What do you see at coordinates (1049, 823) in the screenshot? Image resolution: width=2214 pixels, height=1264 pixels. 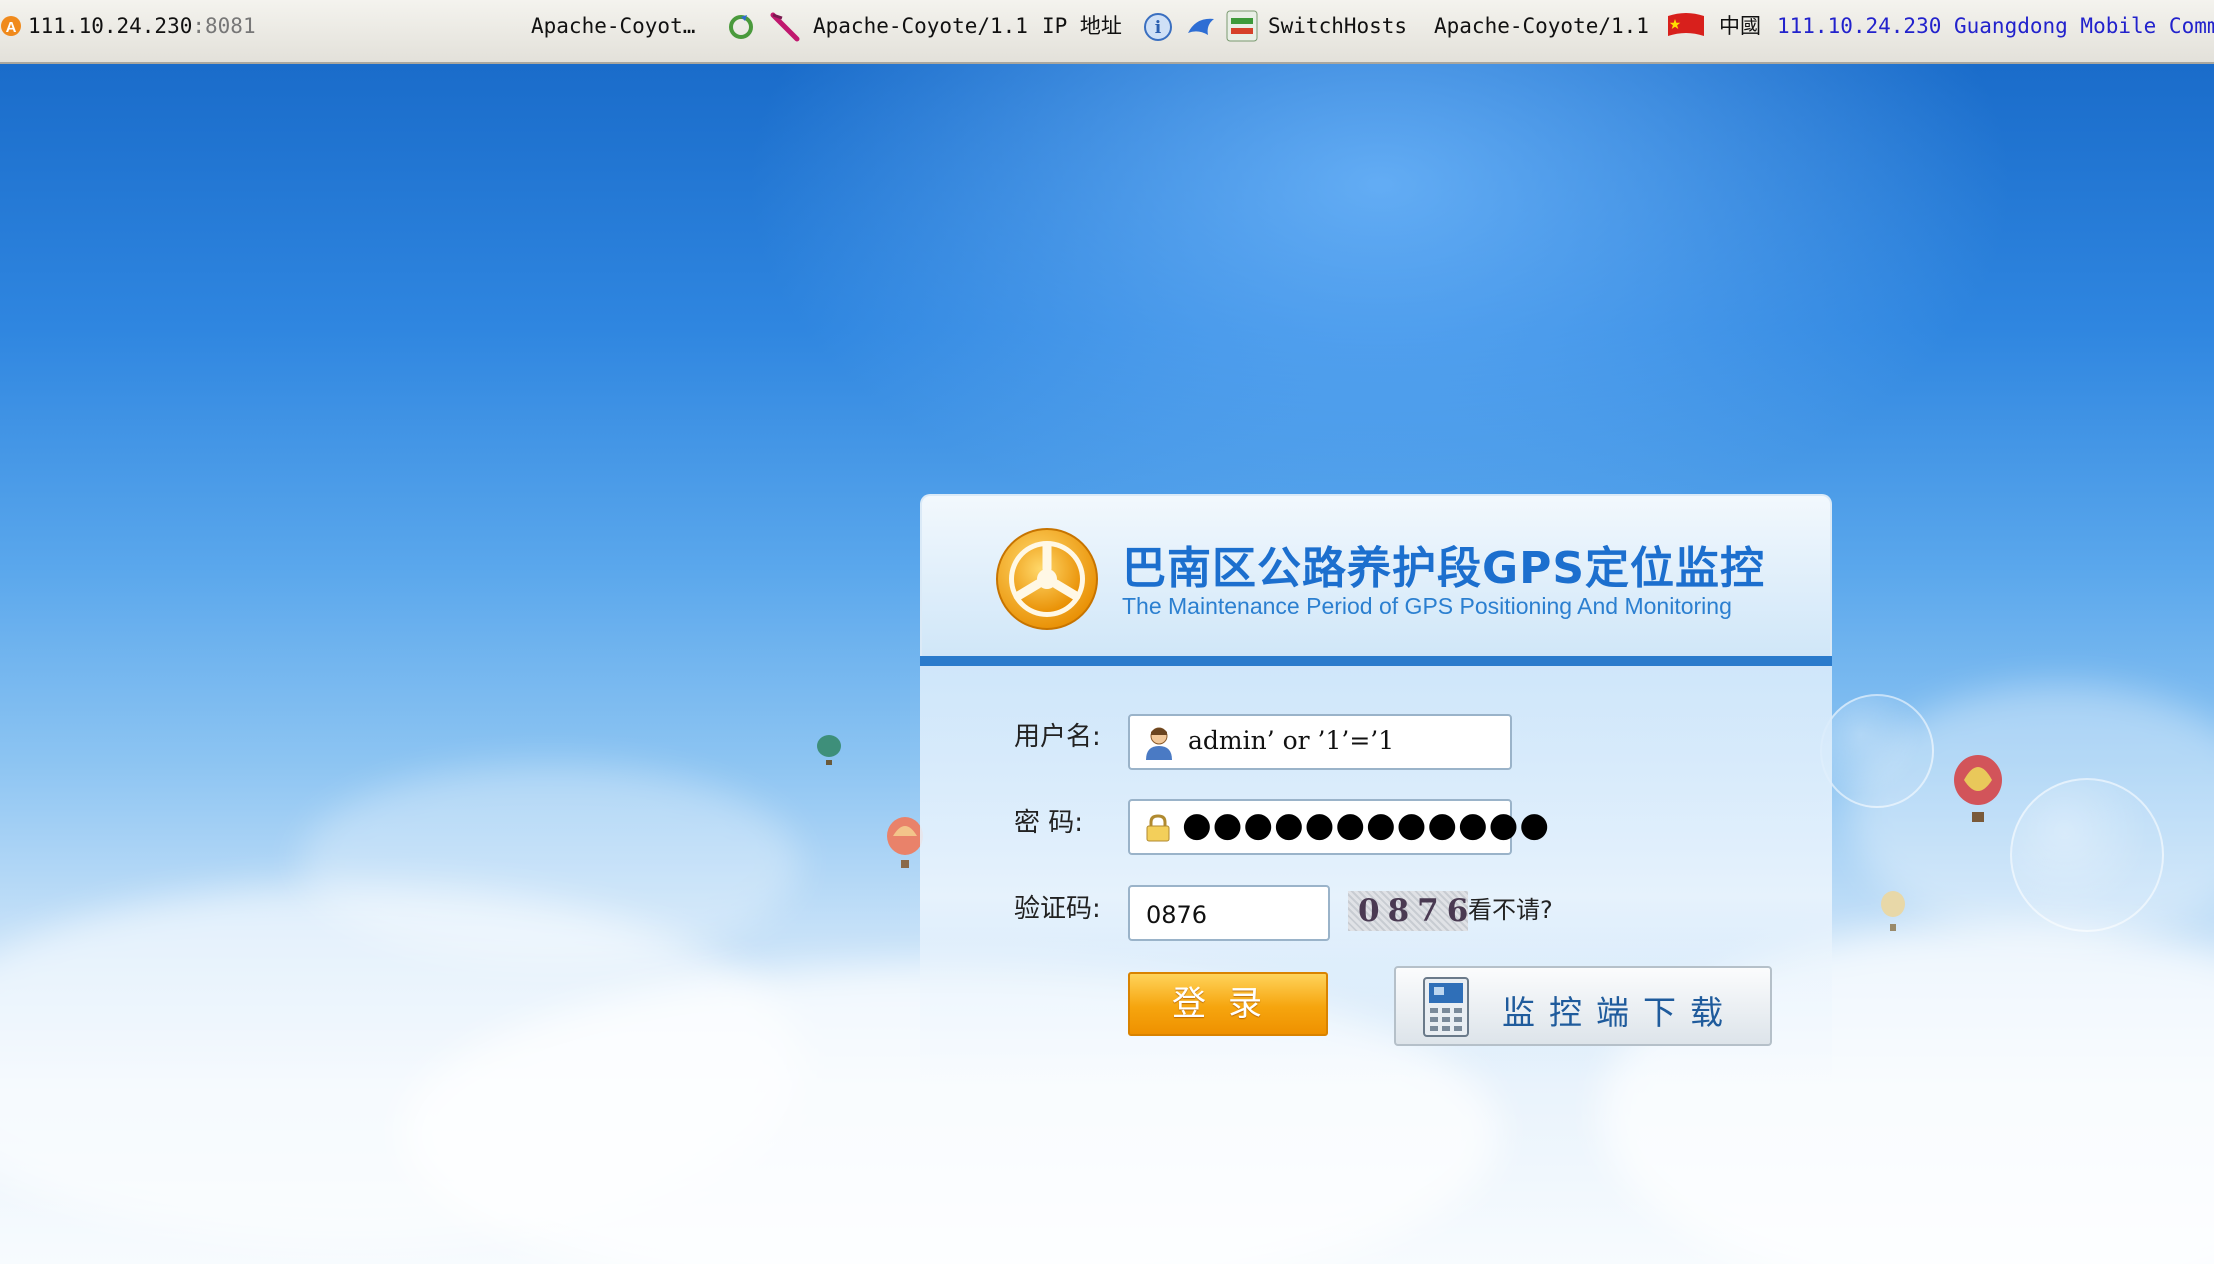 I see `password-label: 密 码:` at bounding box center [1049, 823].